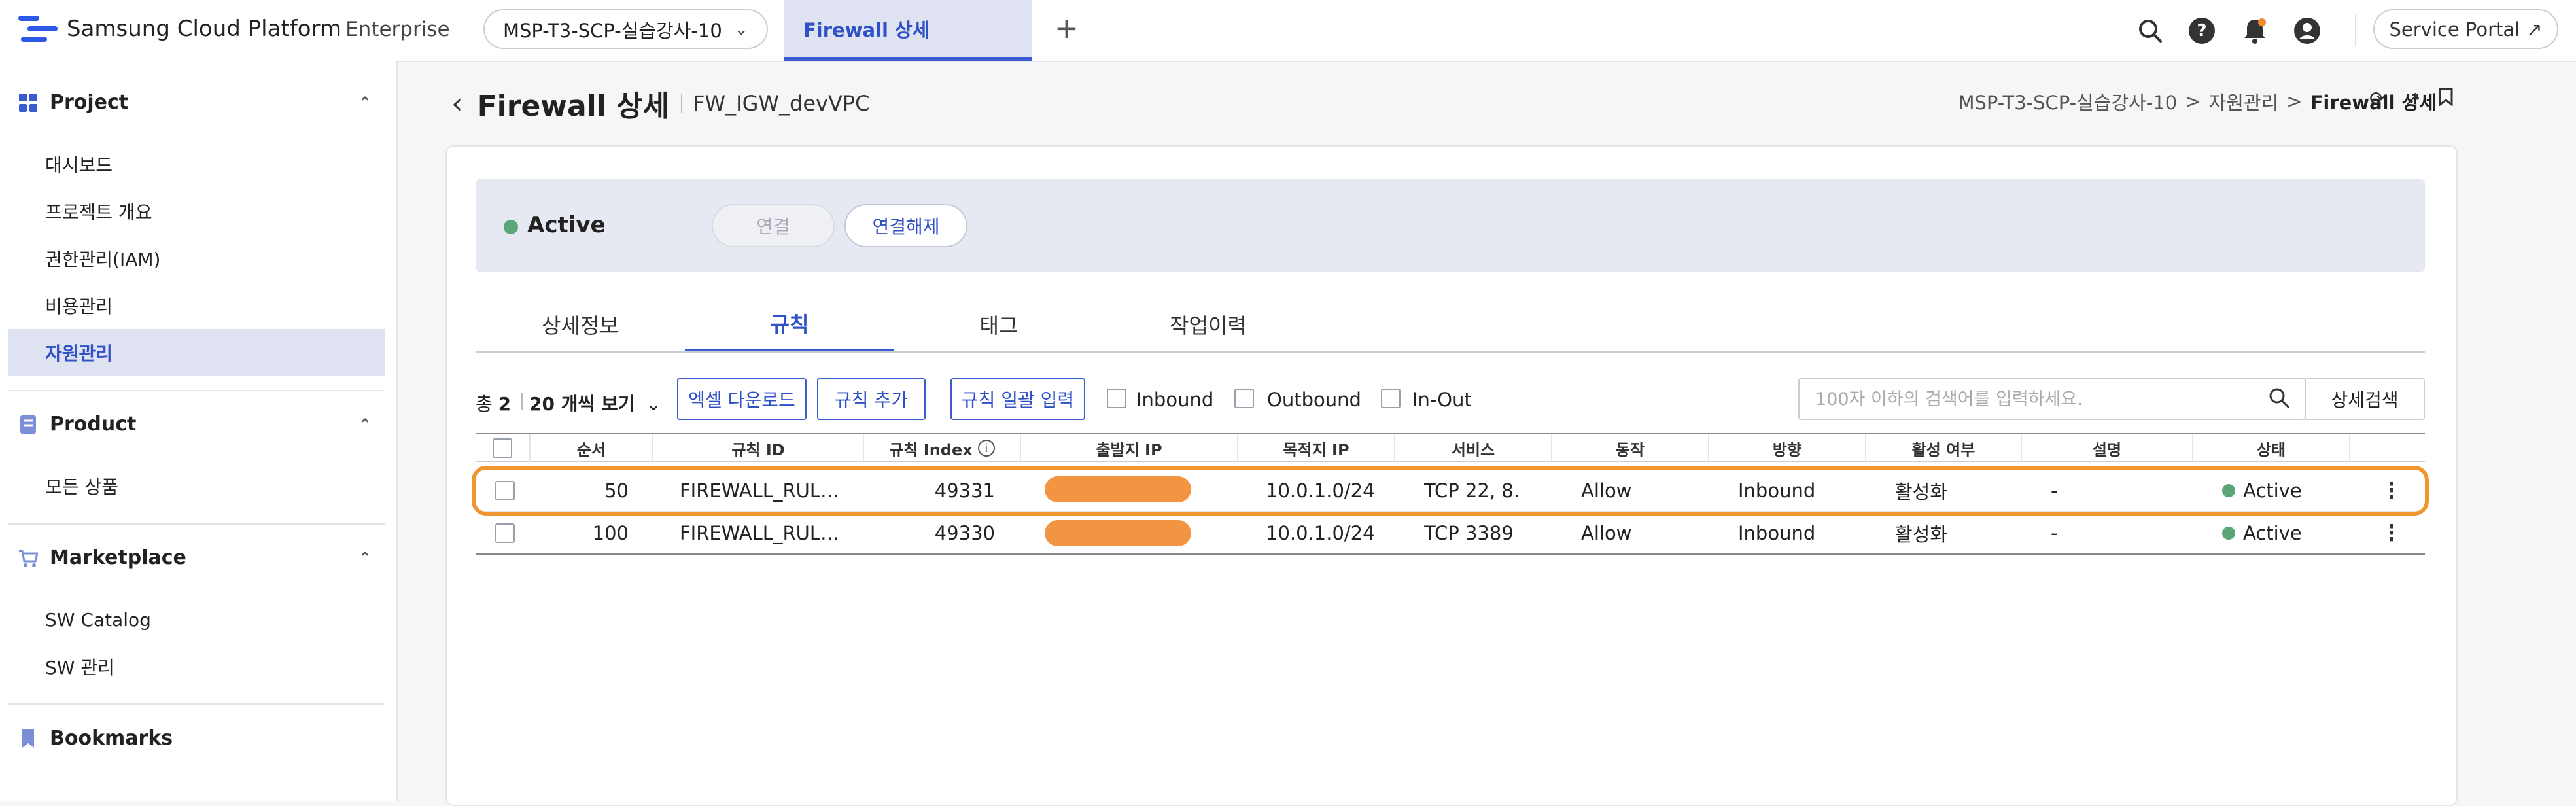 Image resolution: width=2576 pixels, height=806 pixels. Describe the element at coordinates (866, 30) in the screenshot. I see `tab-label: Firewall 상세` at that location.